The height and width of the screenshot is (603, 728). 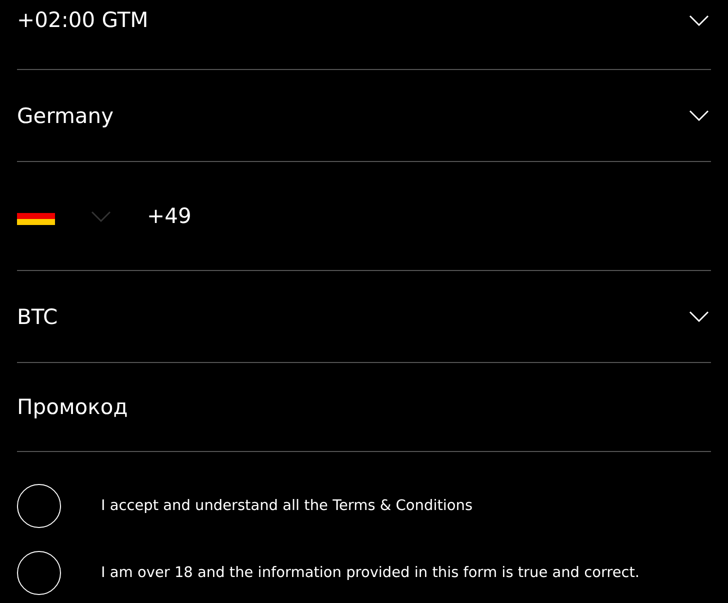 What do you see at coordinates (364, 316) in the screenshot?
I see `select-field: BTC` at bounding box center [364, 316].